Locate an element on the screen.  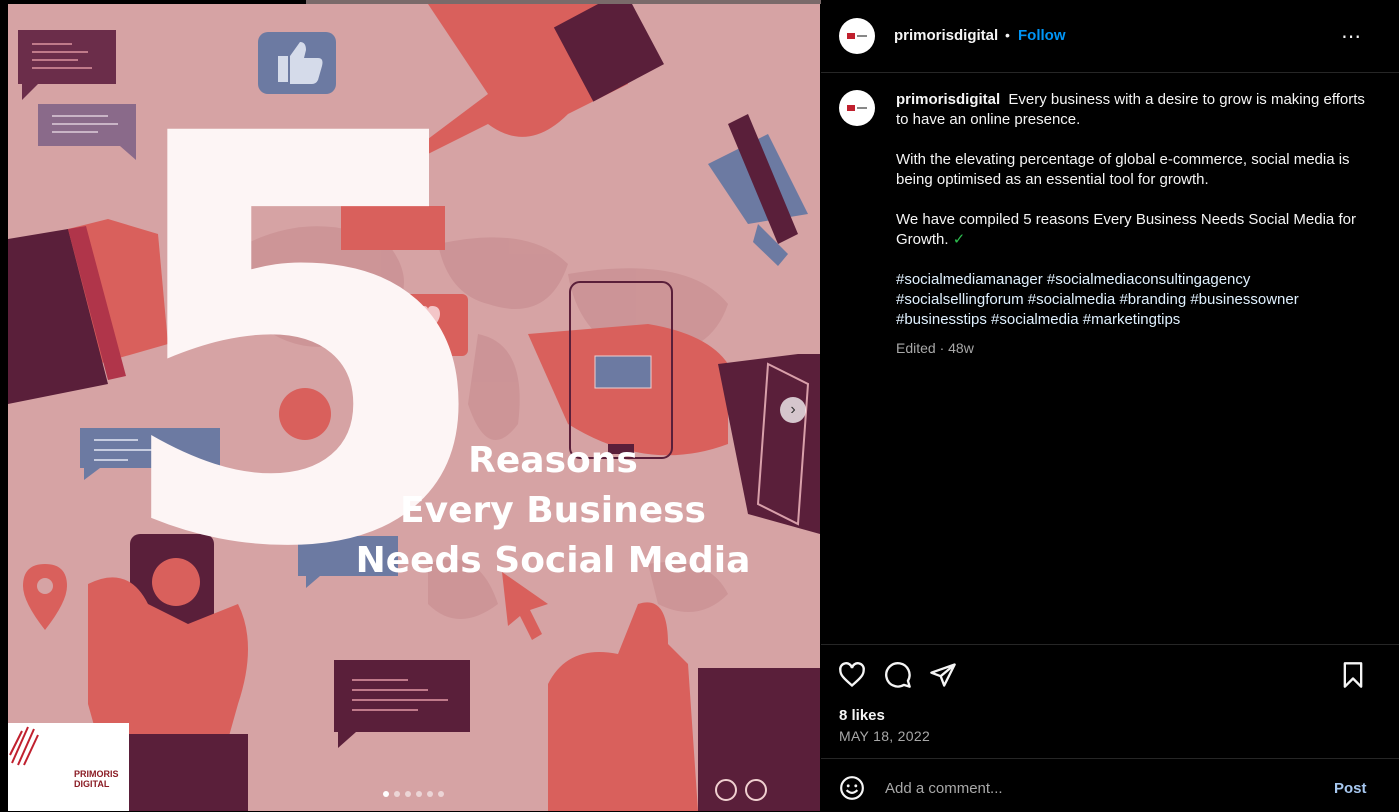
post-comment-button: Post is located at coordinates (1350, 788).